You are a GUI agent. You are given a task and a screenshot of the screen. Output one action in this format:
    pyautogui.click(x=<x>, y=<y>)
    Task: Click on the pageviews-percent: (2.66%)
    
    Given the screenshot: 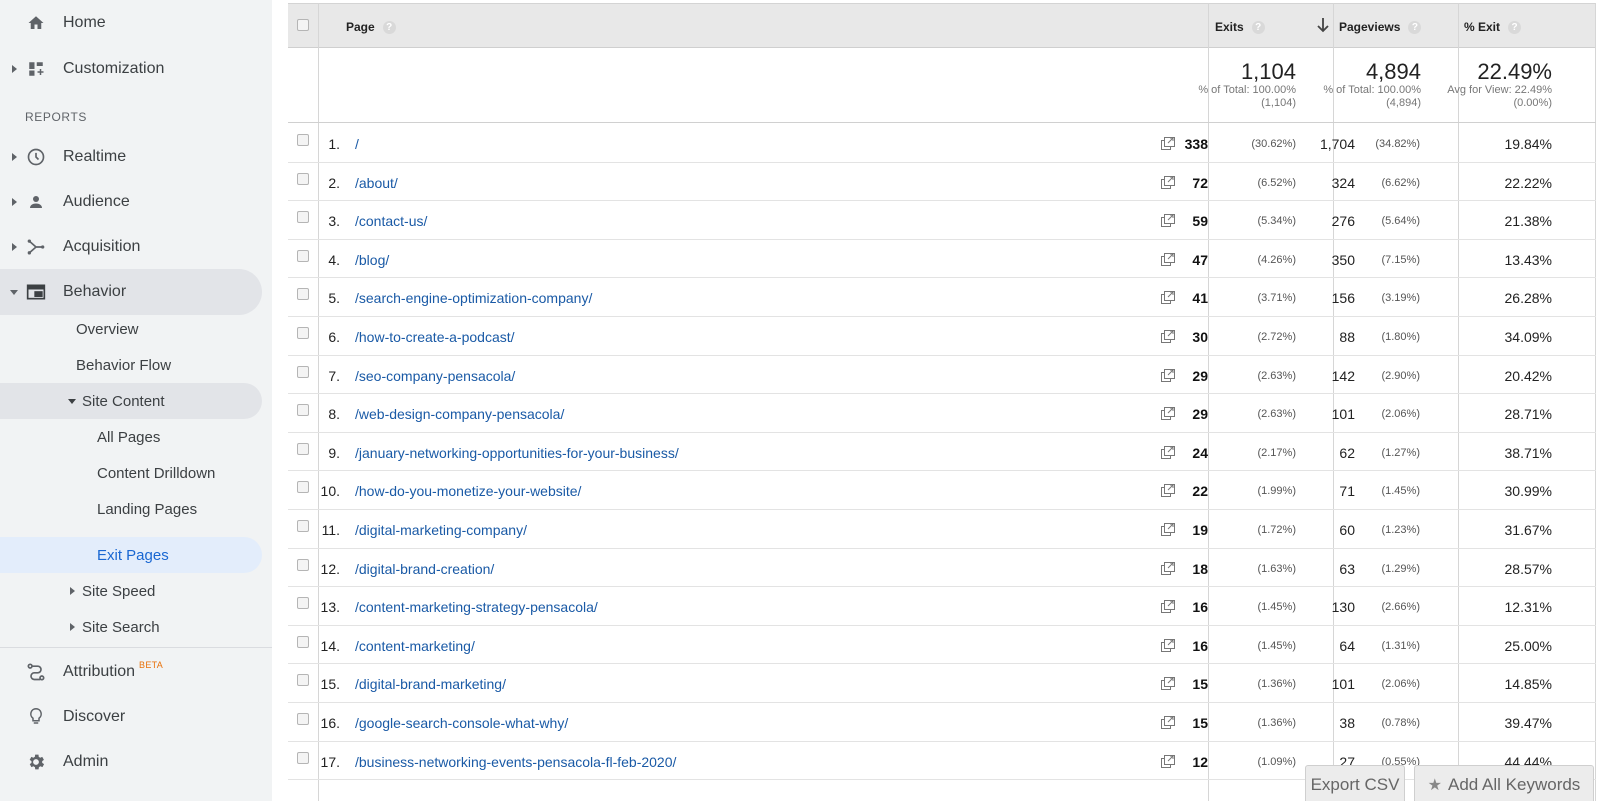 What is the action you would take?
    pyautogui.click(x=1400, y=607)
    